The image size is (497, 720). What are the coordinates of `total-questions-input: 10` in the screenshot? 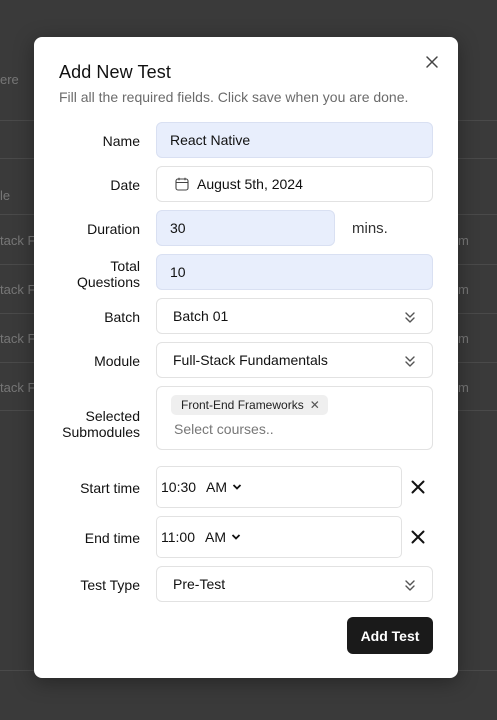 It's located at (294, 272).